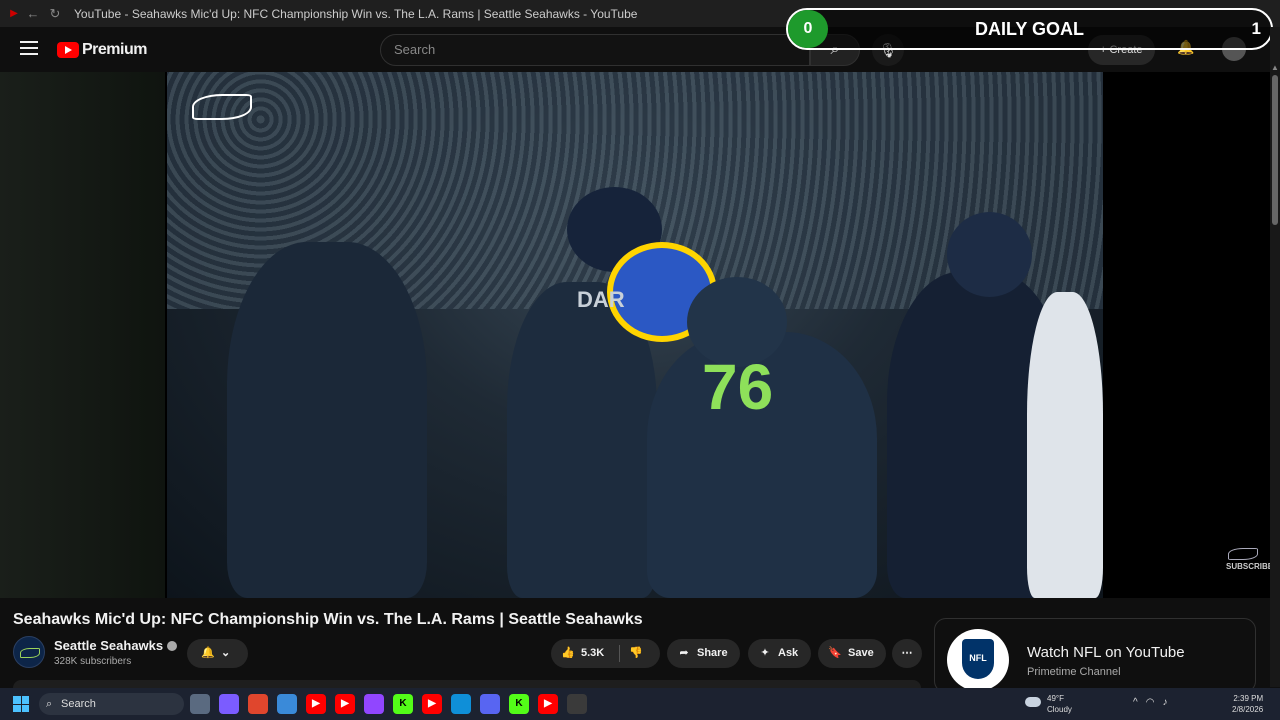 Image resolution: width=1280 pixels, height=720 pixels. What do you see at coordinates (1275, 150) in the screenshot?
I see `scrollbar-thumb` at bounding box center [1275, 150].